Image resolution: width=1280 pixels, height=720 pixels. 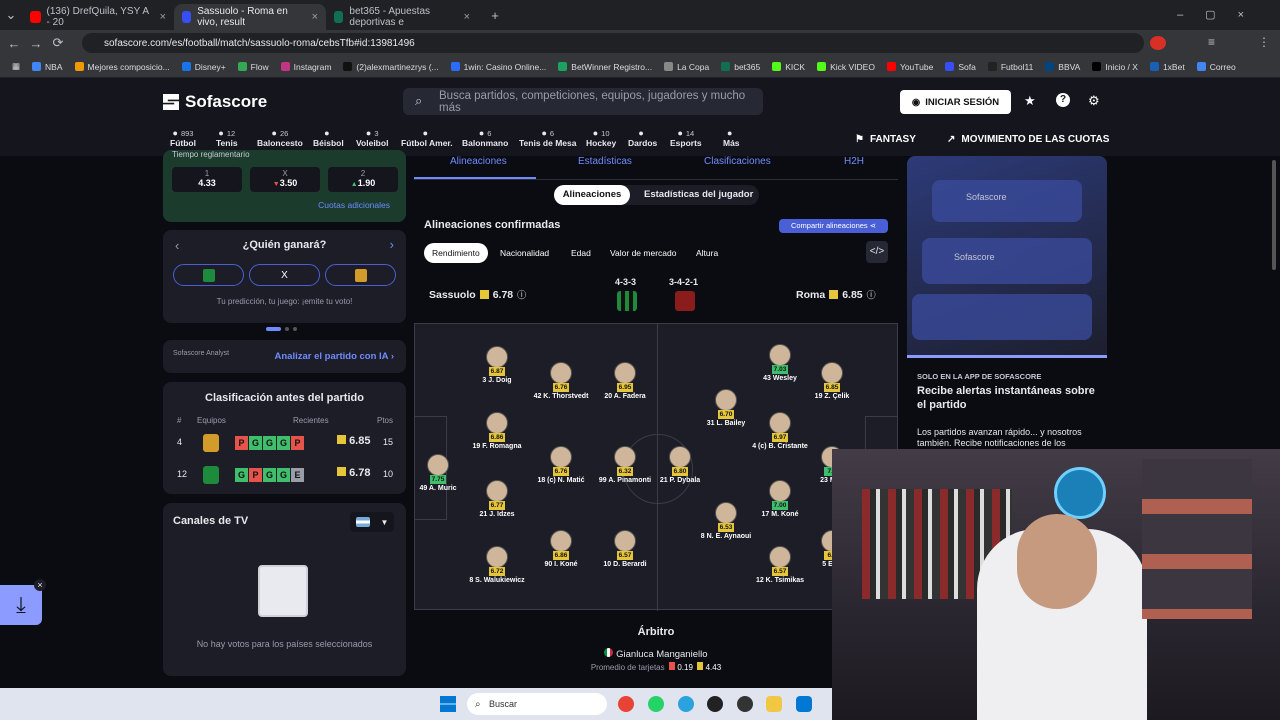 I want to click on player-marker: 6.76 42 K. Thorstvedt, so click(x=561, y=381).